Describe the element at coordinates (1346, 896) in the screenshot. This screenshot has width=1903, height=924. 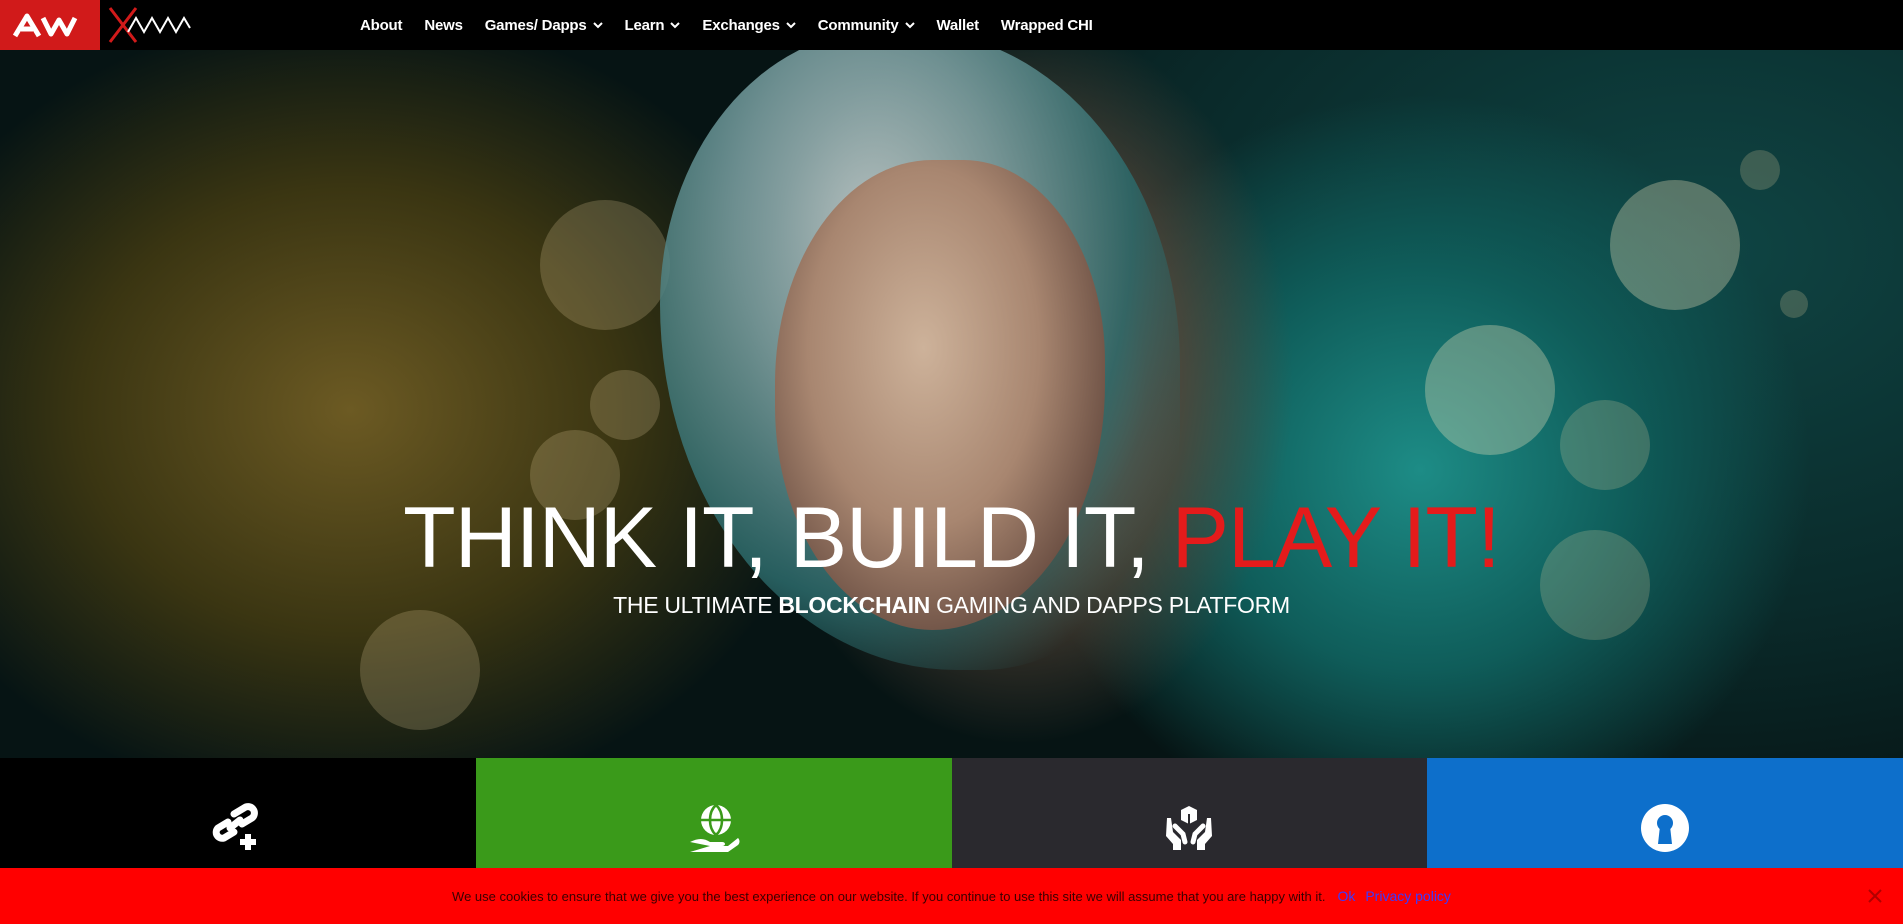
I see `cookie-ok-button: Ok` at that location.